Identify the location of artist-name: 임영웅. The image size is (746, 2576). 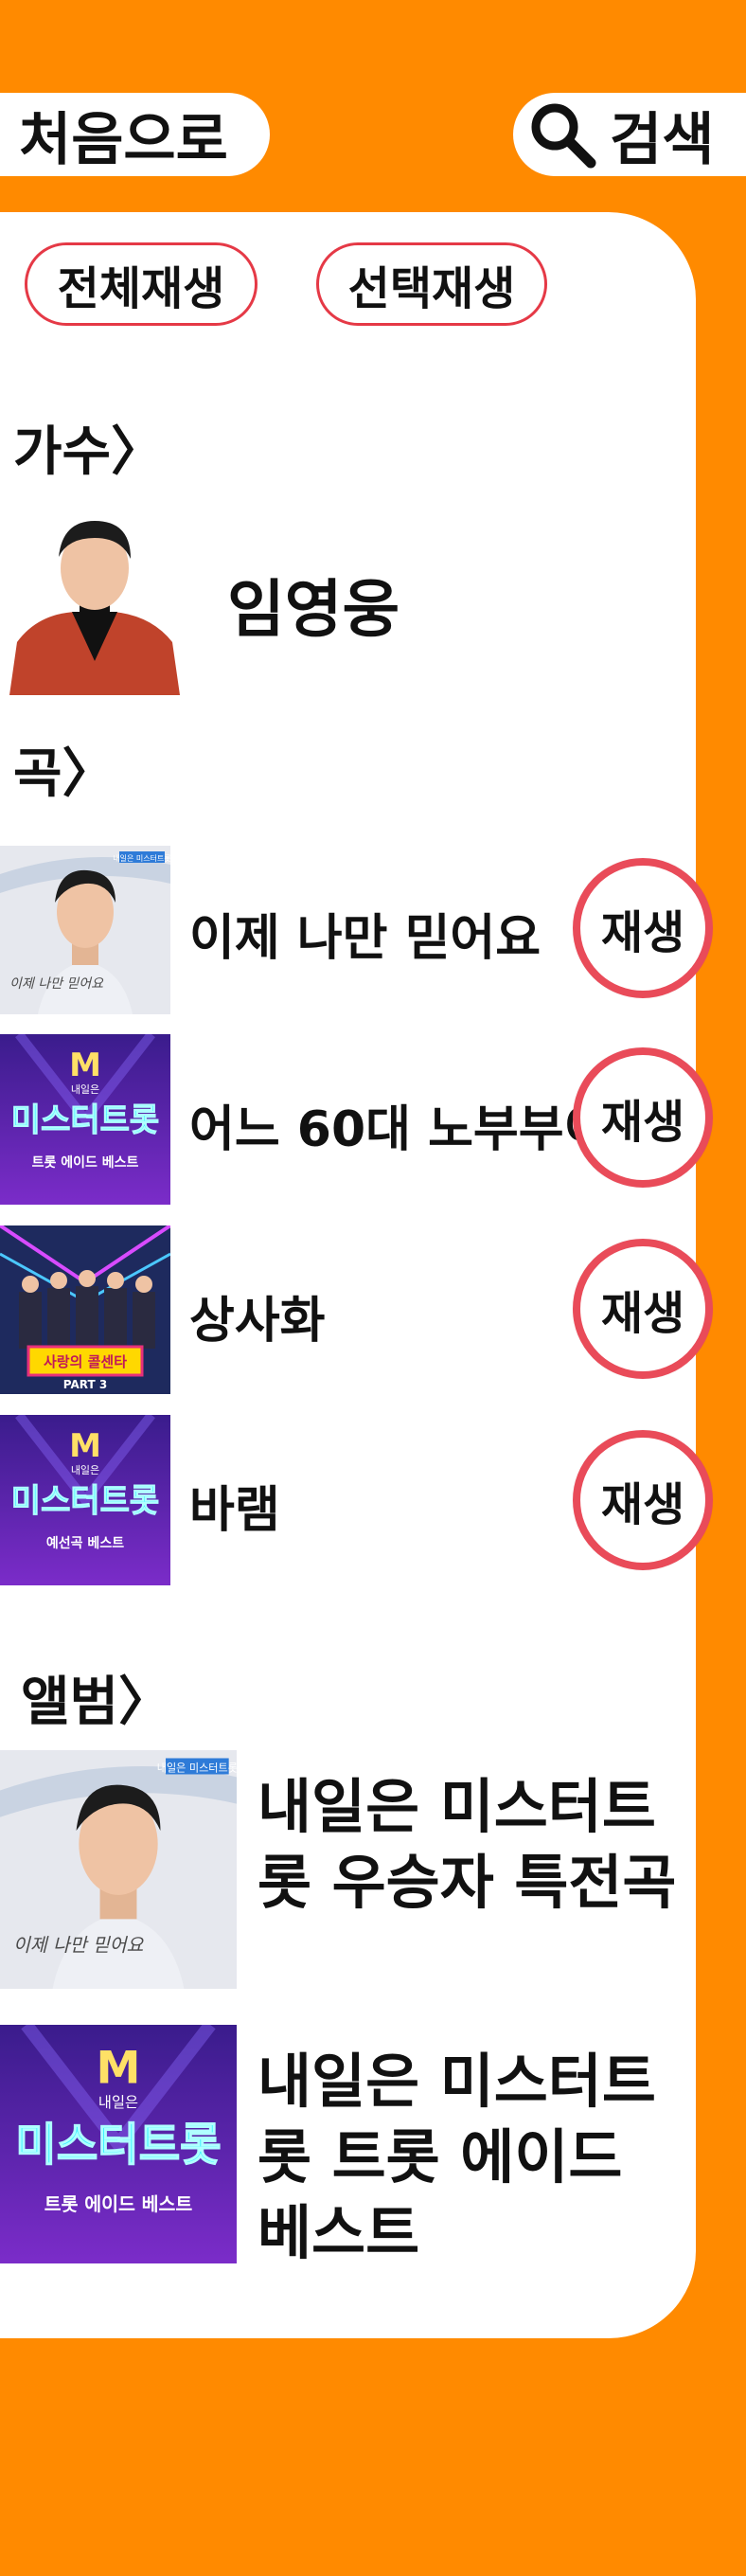
(313, 604).